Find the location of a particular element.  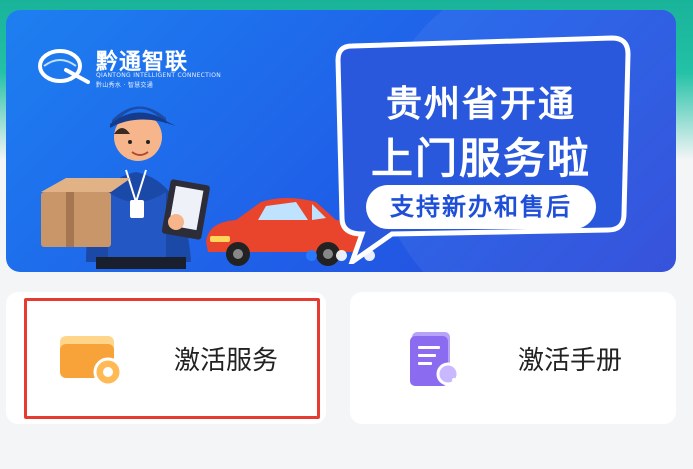

banner-pill: 支持新办和售后 is located at coordinates (481, 207).